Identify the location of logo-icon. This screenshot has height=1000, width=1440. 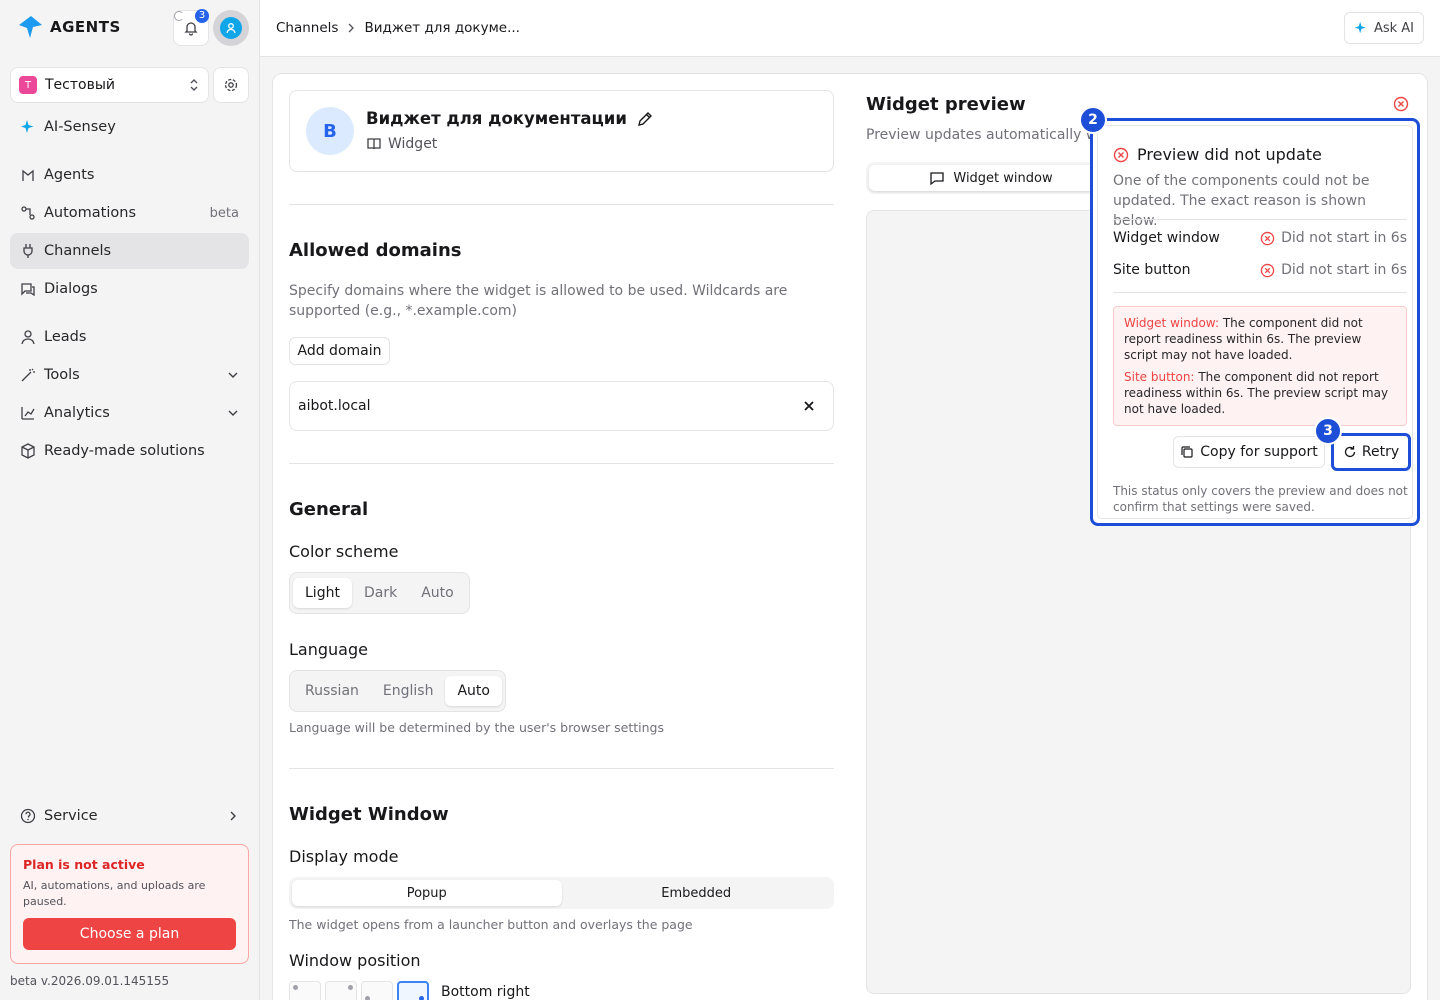
(30, 27).